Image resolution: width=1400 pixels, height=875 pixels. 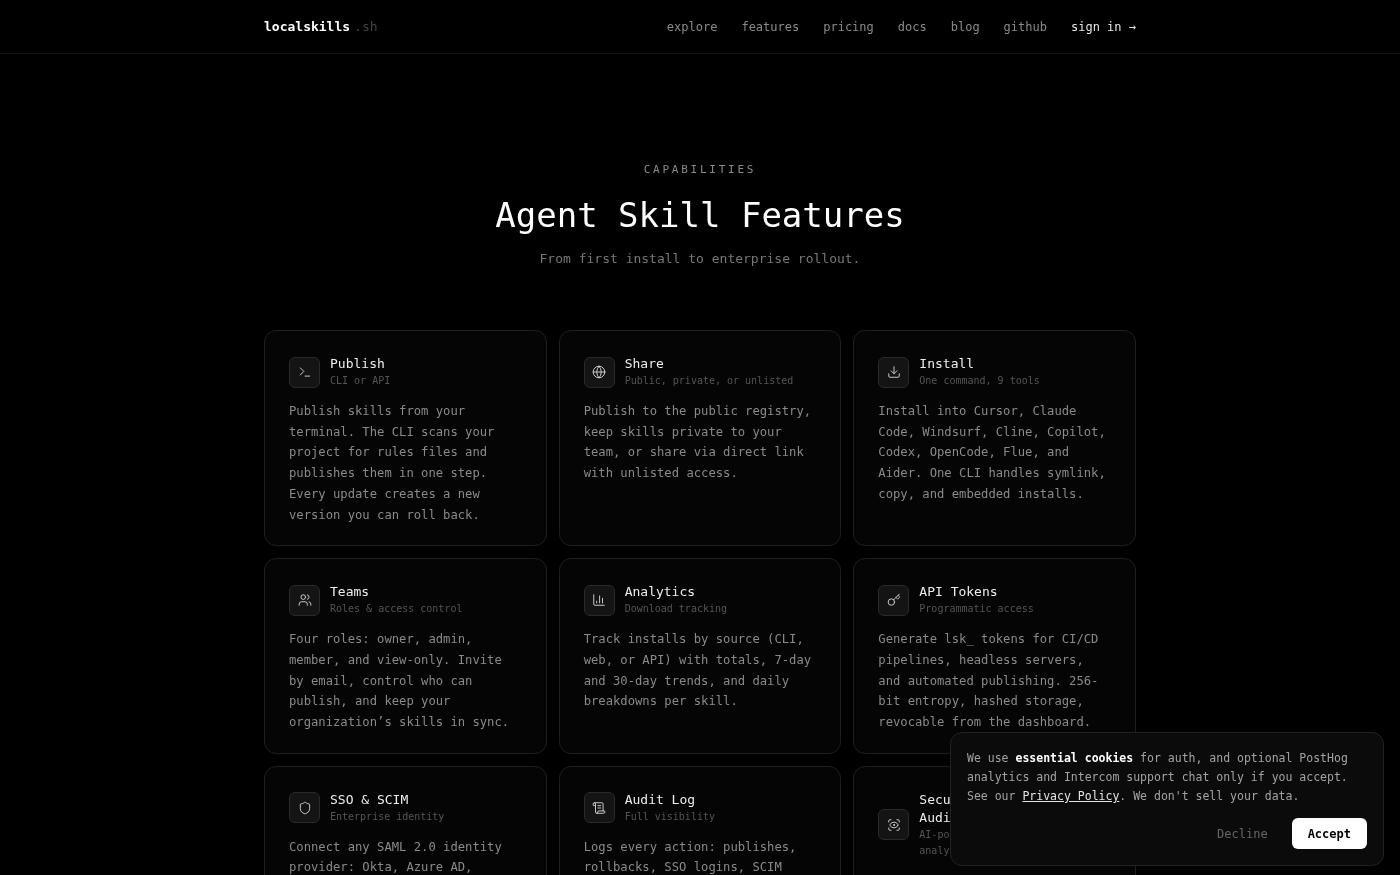 What do you see at coordinates (675, 609) in the screenshot?
I see `feature-subtitle: Download tracking` at bounding box center [675, 609].